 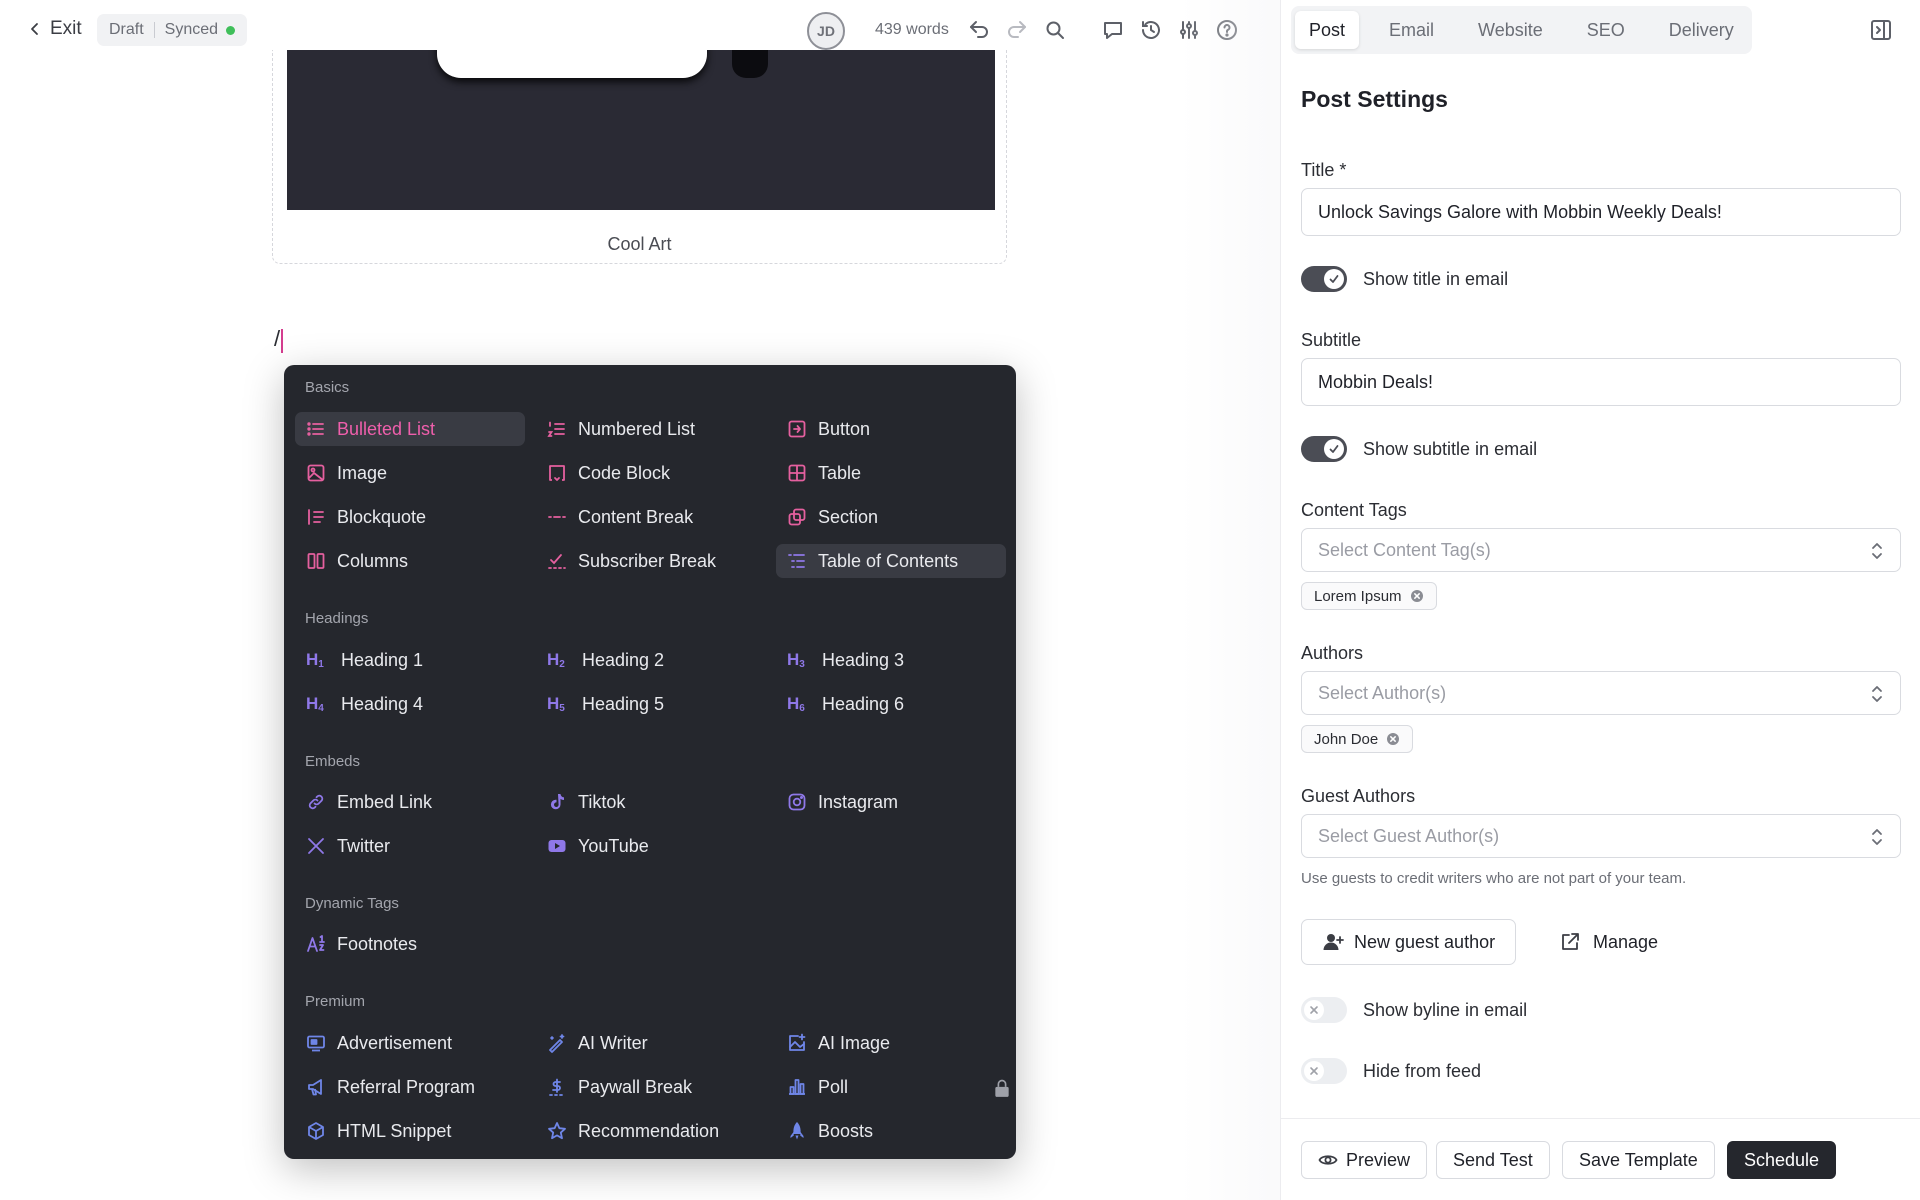 What do you see at coordinates (1701, 30) in the screenshot?
I see `tab-delivery: Delivery` at bounding box center [1701, 30].